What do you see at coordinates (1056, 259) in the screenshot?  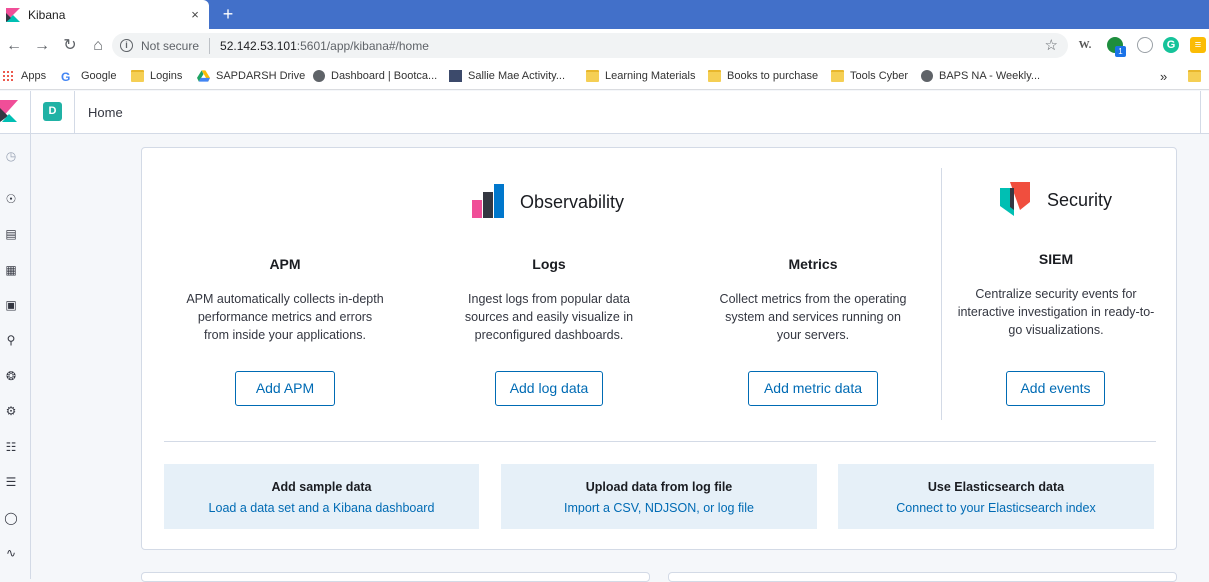 I see `solution-title: SIEM` at bounding box center [1056, 259].